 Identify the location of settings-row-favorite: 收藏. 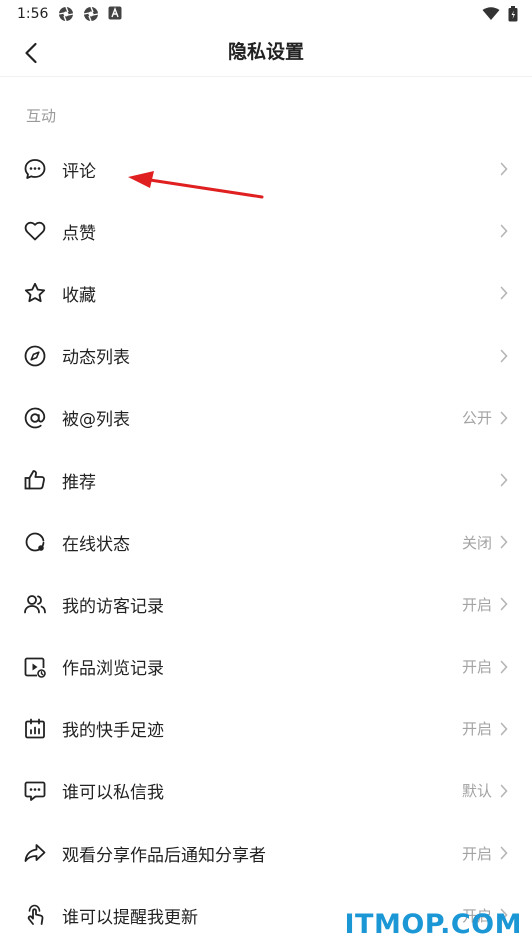
(266, 293).